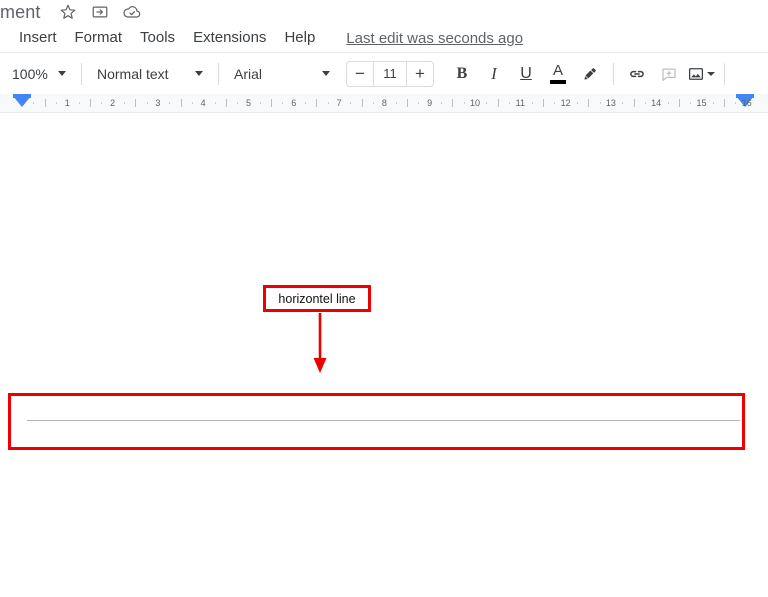 The width and height of the screenshot is (768, 597). What do you see at coordinates (22, 100) in the screenshot?
I see `left-indent-marker` at bounding box center [22, 100].